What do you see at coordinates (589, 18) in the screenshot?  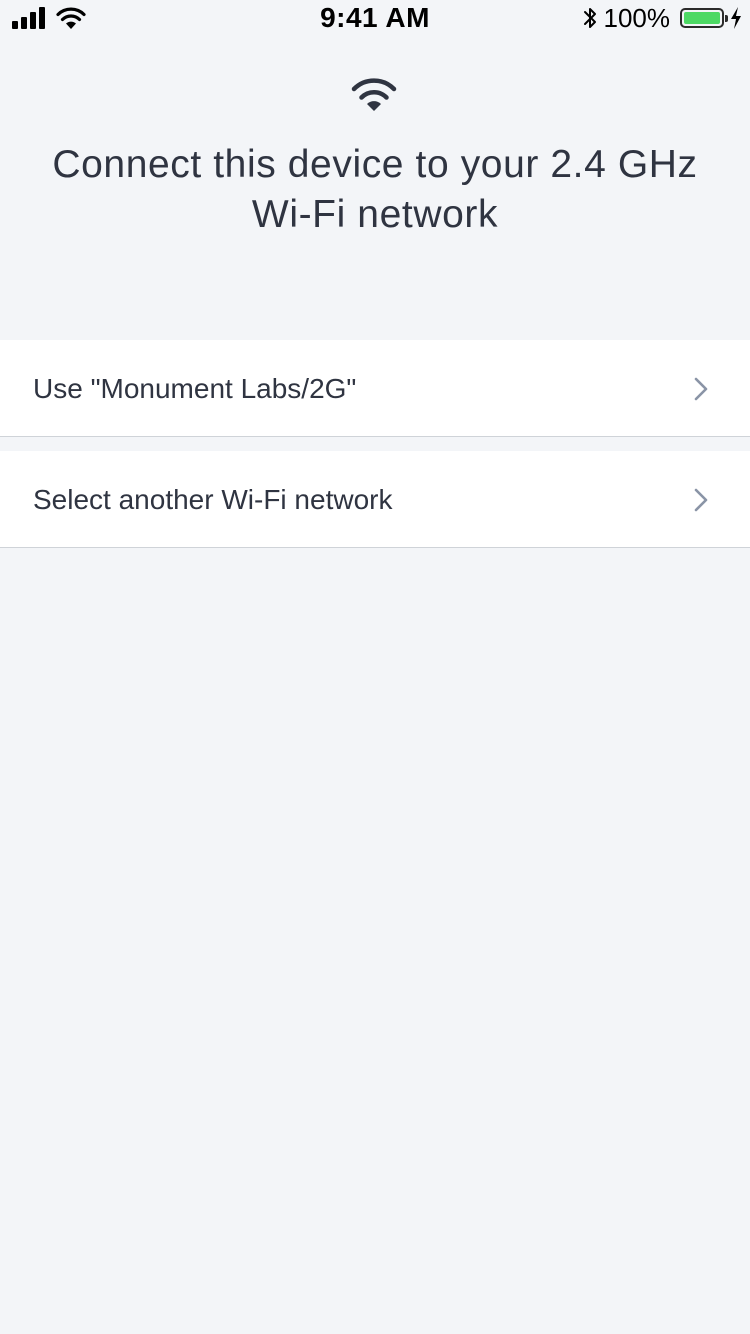 I see `bluetooth-icon` at bounding box center [589, 18].